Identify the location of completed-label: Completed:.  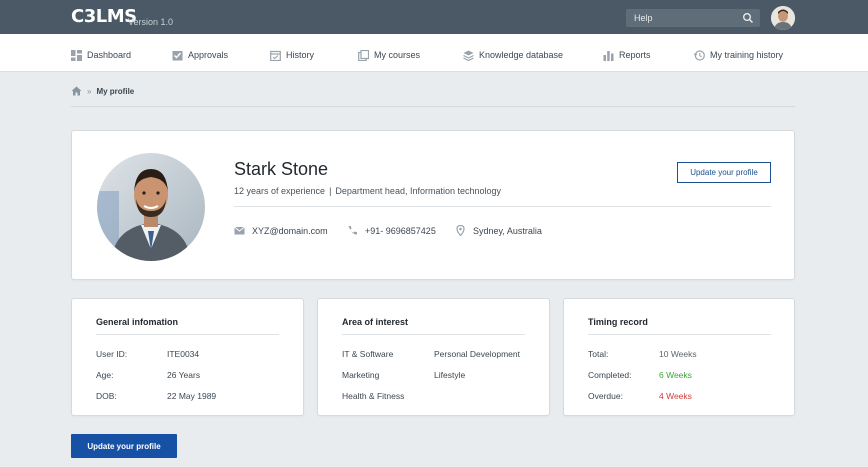
(610, 375).